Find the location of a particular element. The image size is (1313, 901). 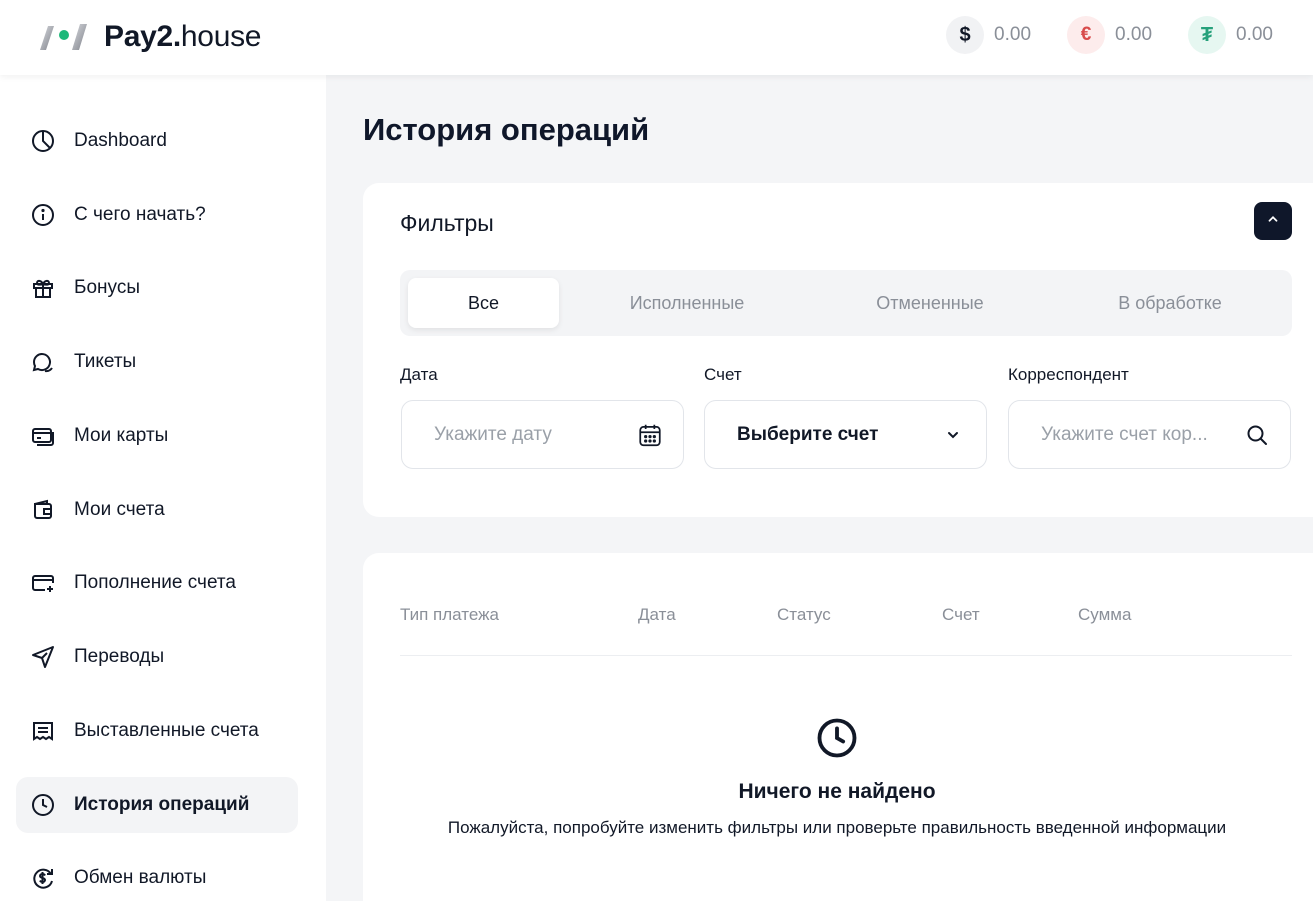

receipt-icon is located at coordinates (43, 731).